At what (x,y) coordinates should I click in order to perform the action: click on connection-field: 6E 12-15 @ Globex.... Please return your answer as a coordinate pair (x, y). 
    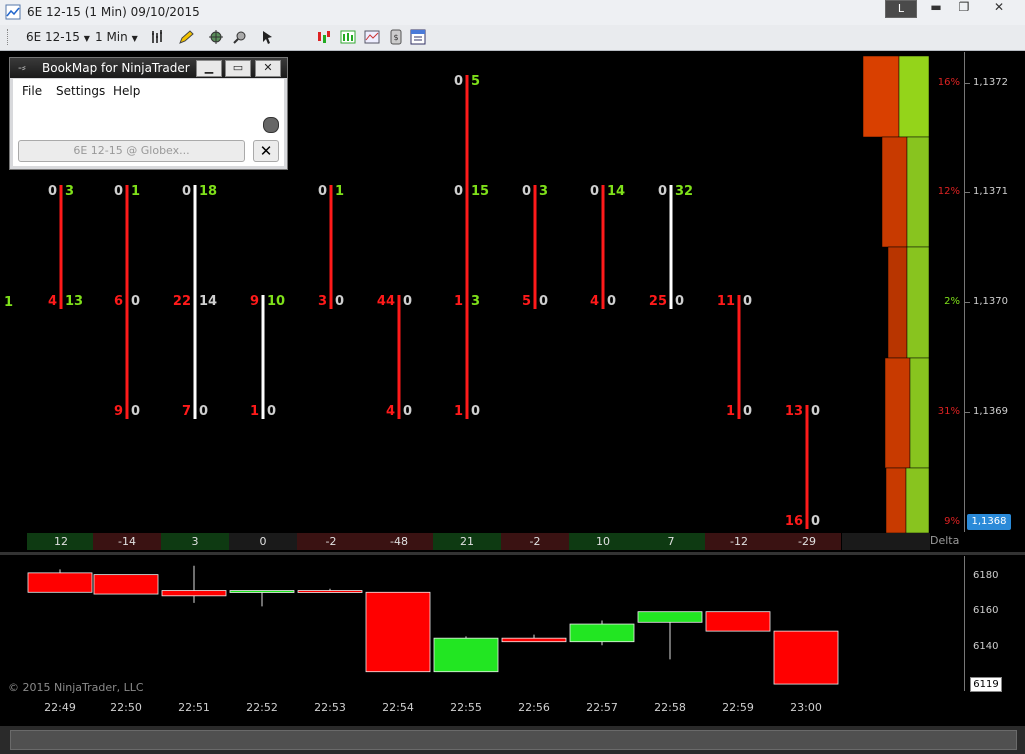
    Looking at the image, I should click on (131, 151).